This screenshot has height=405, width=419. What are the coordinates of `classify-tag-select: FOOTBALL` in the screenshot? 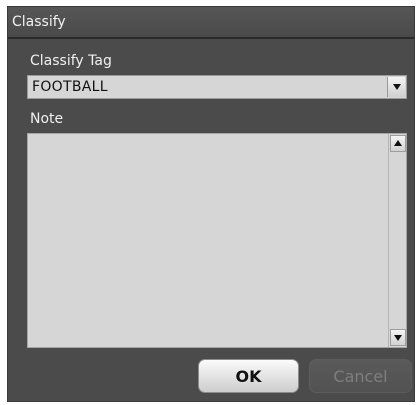 It's located at (217, 87).